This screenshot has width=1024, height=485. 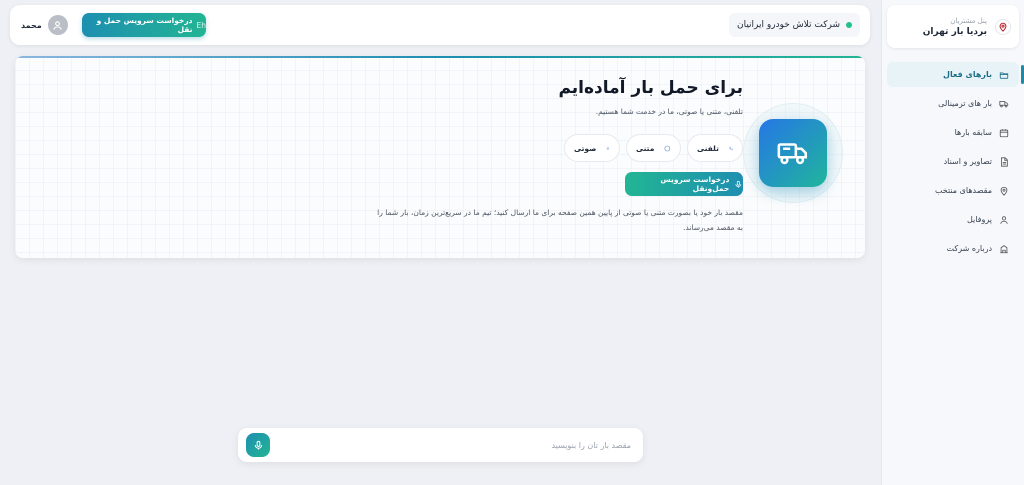 I want to click on folder-open-icon, so click(x=1004, y=75).